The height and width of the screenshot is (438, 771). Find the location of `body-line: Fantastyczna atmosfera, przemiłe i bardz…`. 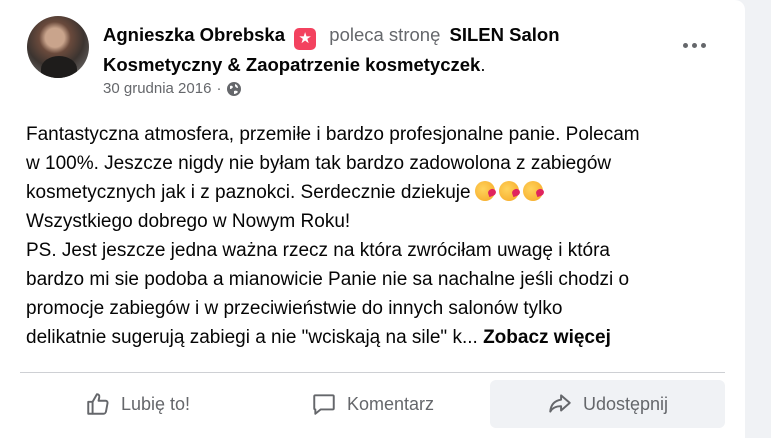

body-line: Fantastyczna atmosfera, przemiłe i bardz… is located at coordinates (333, 134).